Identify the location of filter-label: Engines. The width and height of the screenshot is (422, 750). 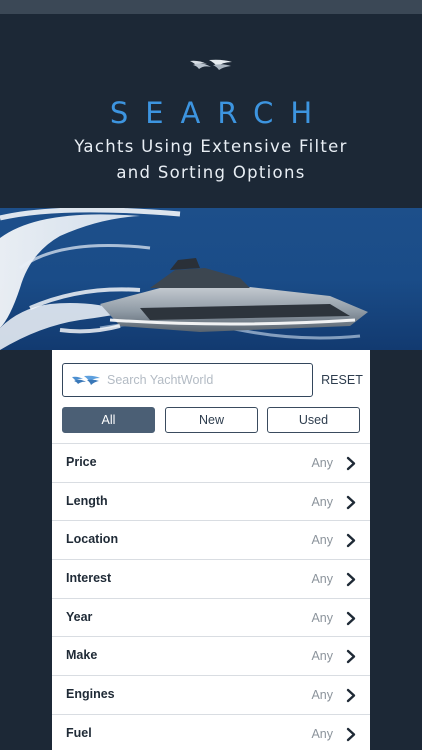
(90, 694).